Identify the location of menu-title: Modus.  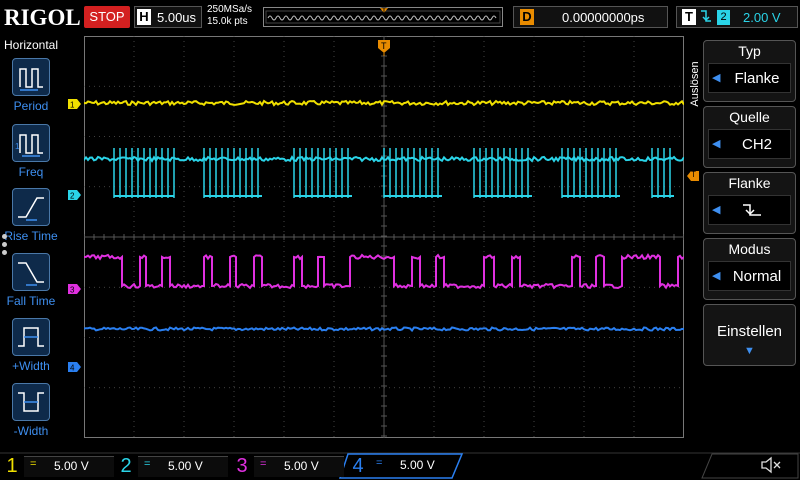
(749, 249).